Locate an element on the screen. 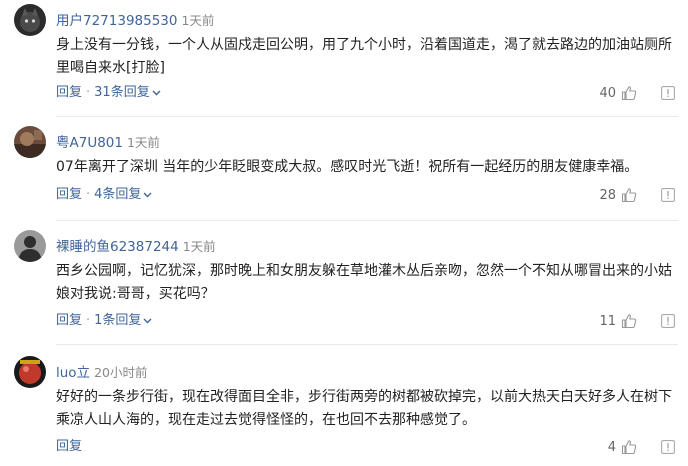 The image size is (688, 466). brown-photo-avatar-icon is located at coordinates (30, 142).